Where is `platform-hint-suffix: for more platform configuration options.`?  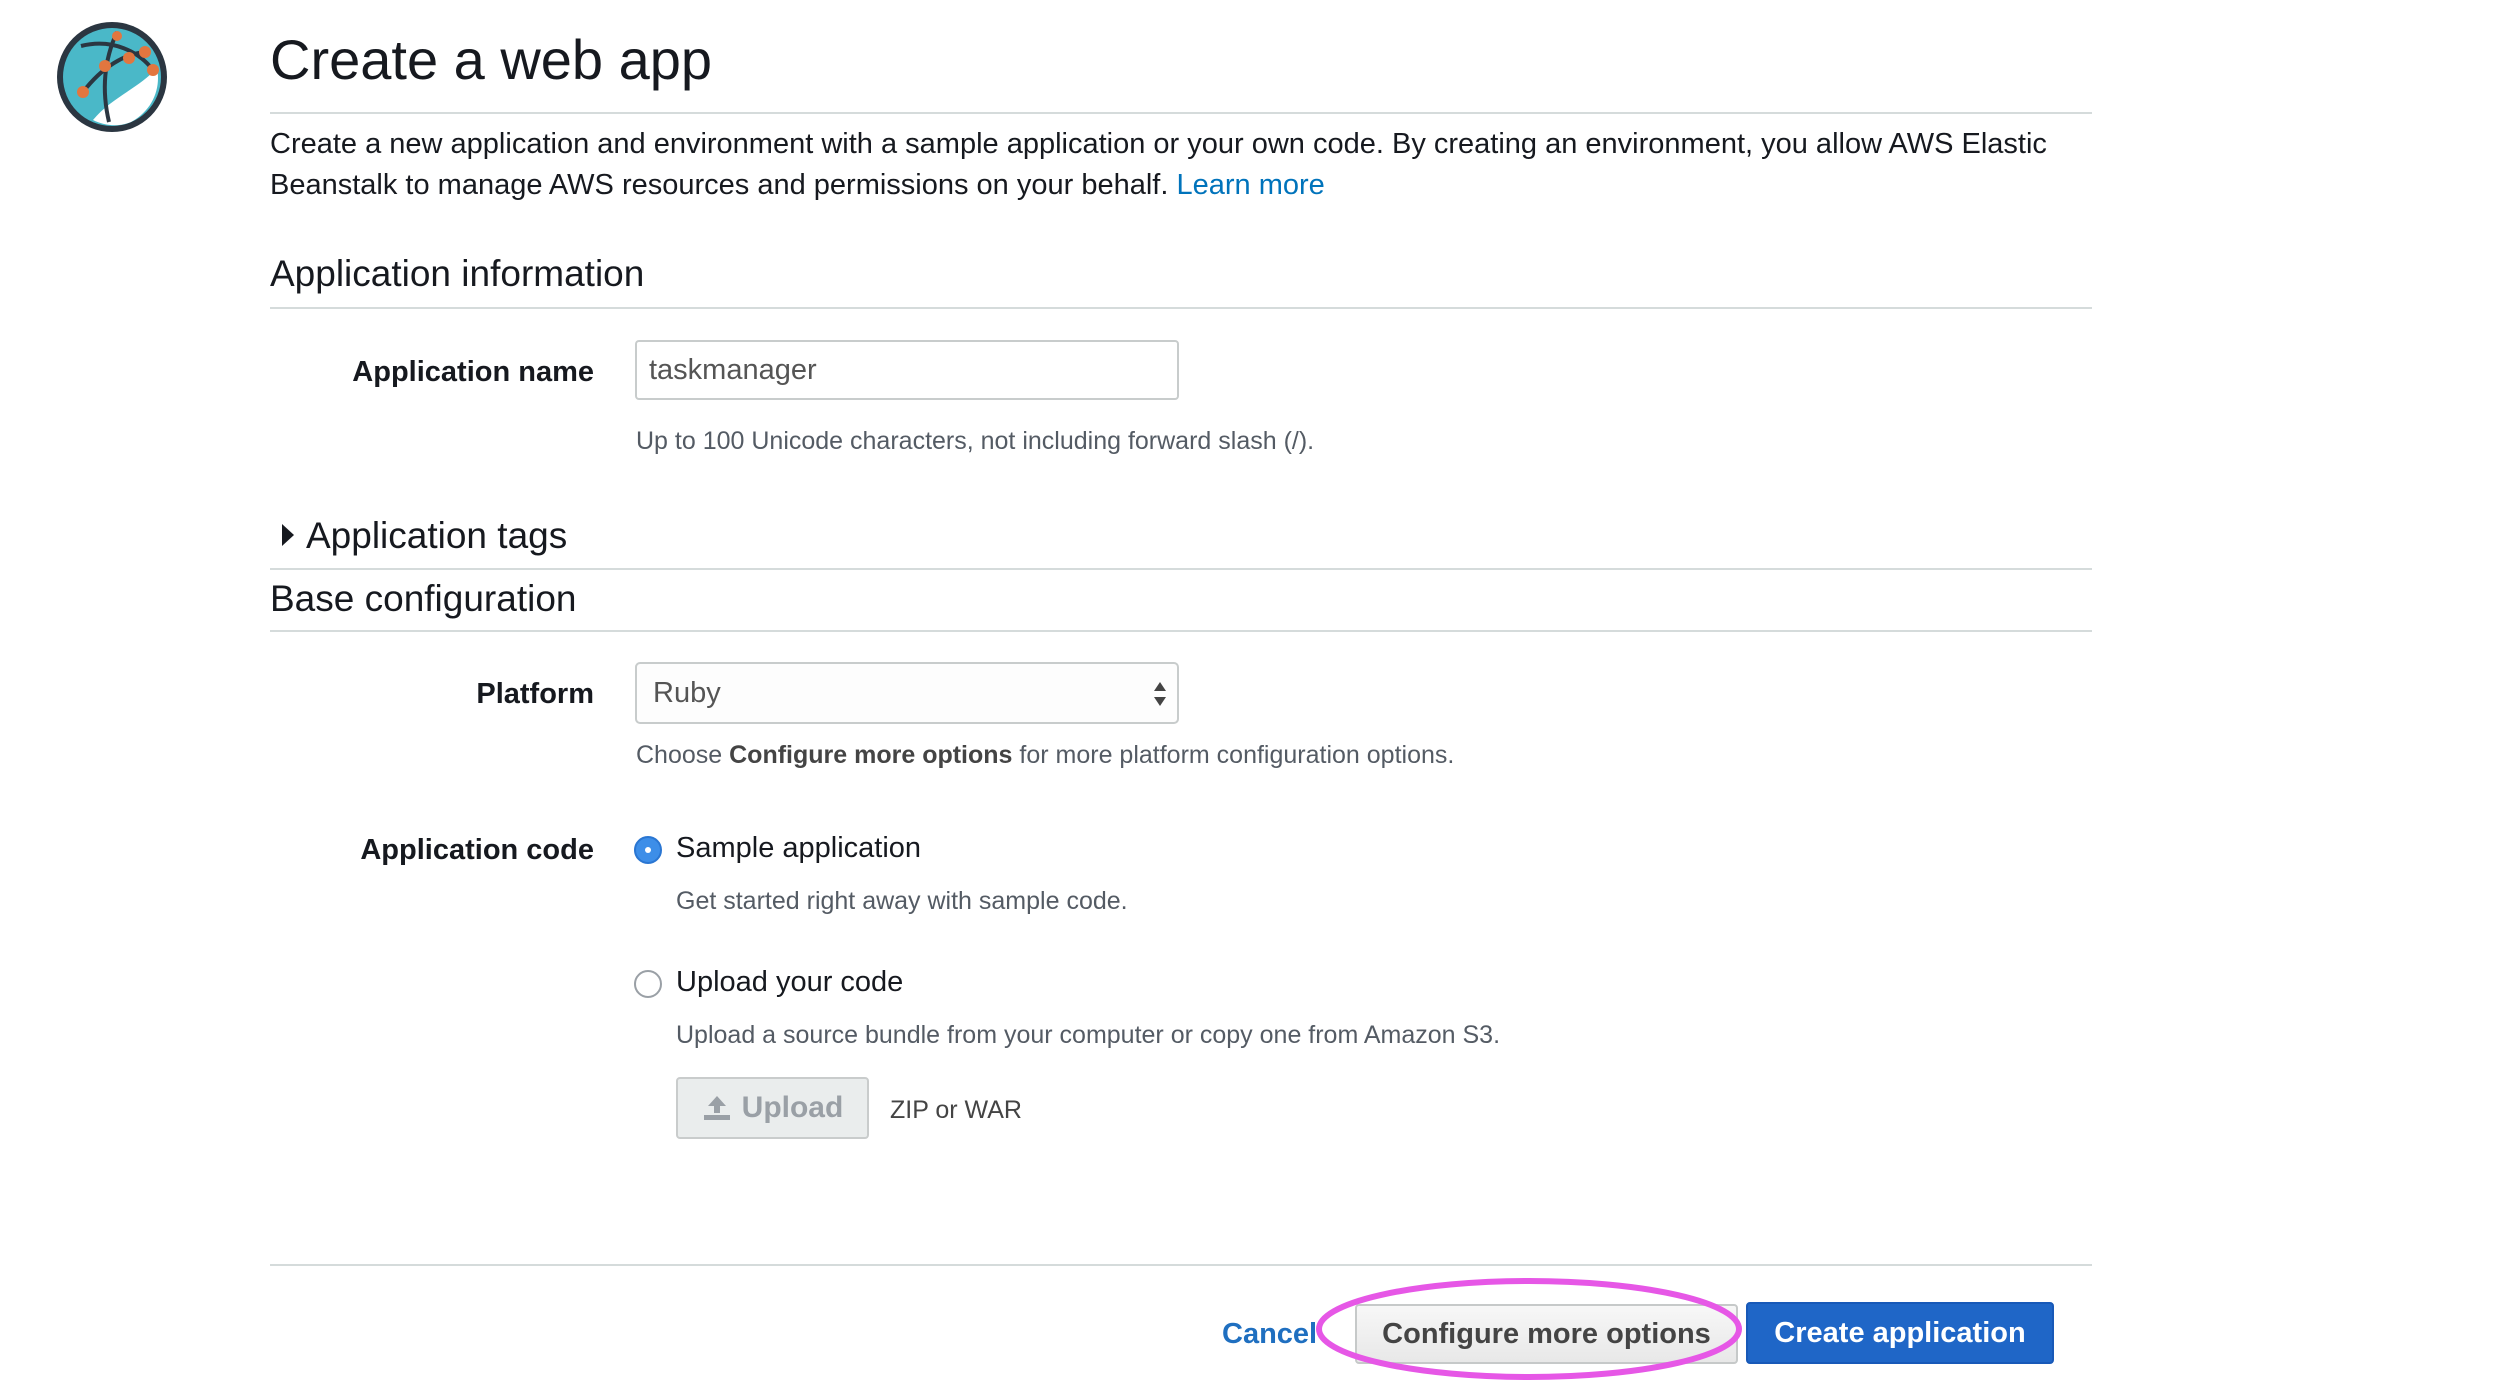 platform-hint-suffix: for more platform configuration options. is located at coordinates (1233, 755).